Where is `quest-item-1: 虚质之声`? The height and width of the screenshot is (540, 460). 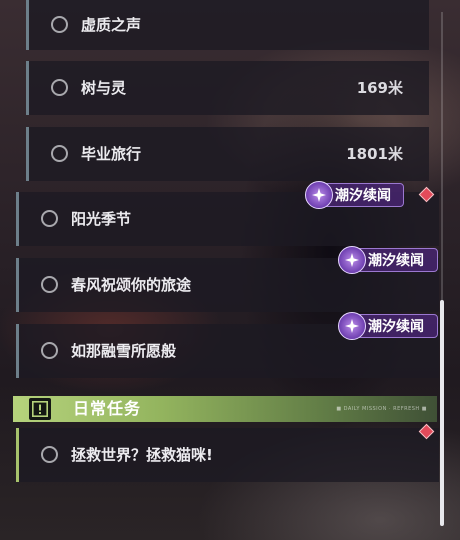 quest-item-1: 虚质之声 is located at coordinates (227, 25).